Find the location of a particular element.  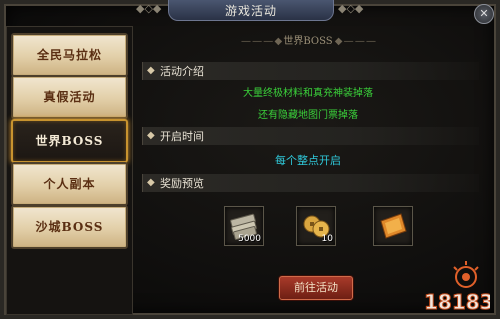

sidebar-item-world-boss: 世界BOSS is located at coordinates (69, 141).